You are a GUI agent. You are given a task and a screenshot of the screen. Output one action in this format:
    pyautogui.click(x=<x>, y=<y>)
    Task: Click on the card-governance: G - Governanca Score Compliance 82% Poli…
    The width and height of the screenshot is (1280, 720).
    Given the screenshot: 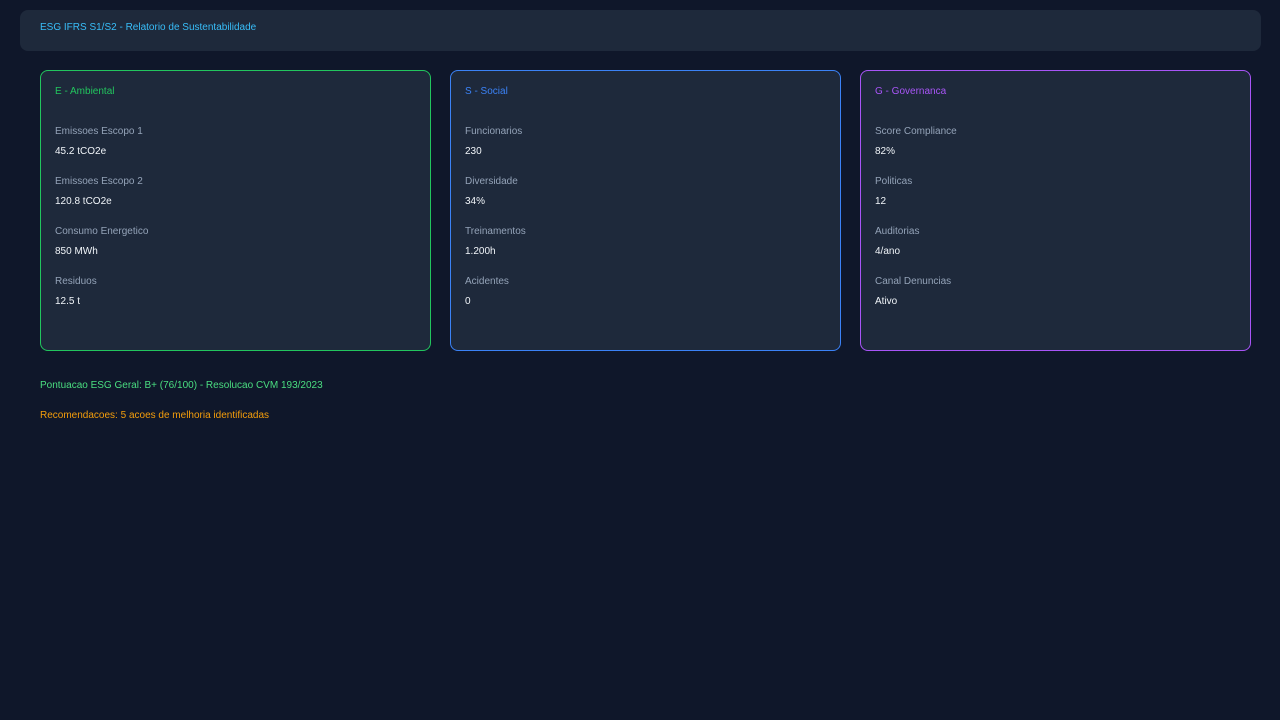 What is the action you would take?
    pyautogui.click(x=1055, y=210)
    